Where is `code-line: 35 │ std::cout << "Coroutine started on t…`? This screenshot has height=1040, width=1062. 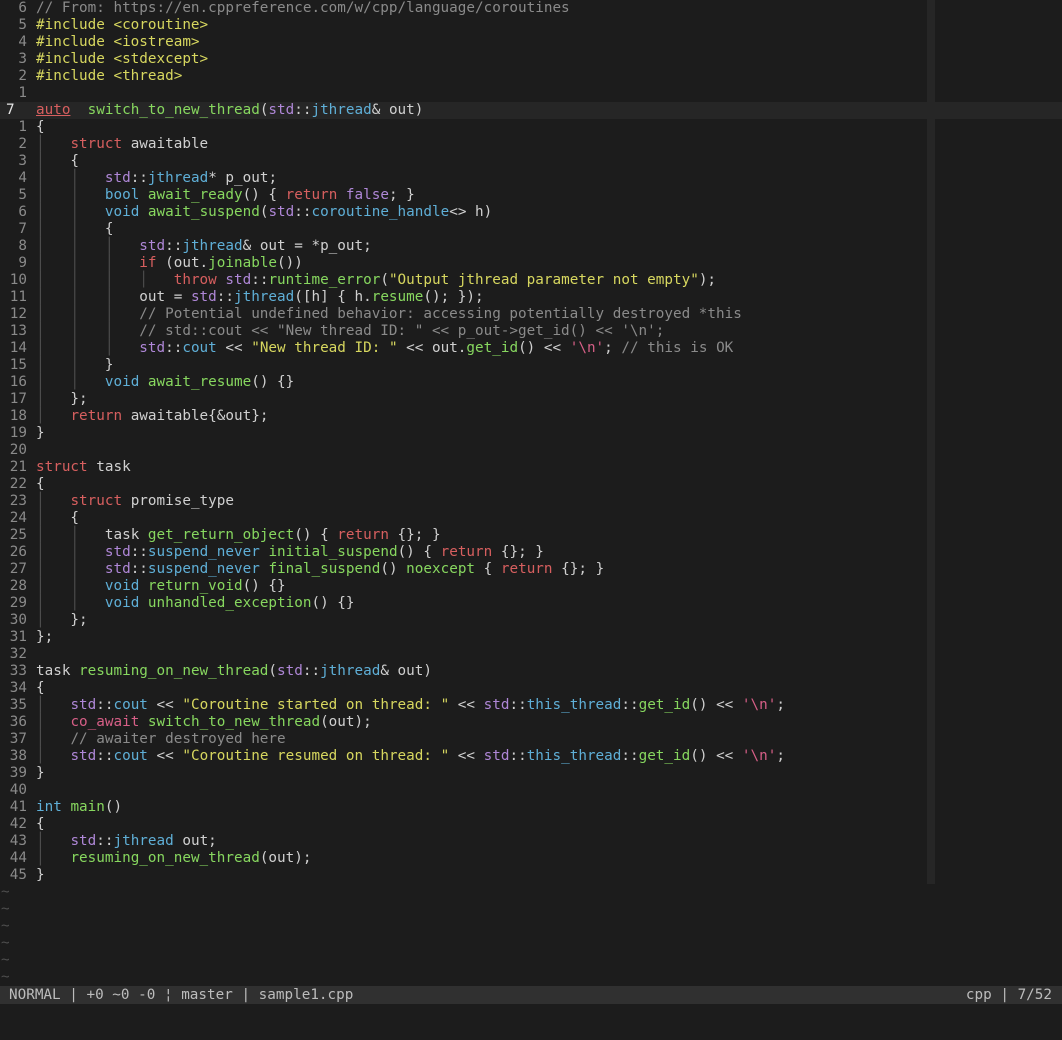
code-line: 35 │ std::cout << "Coroutine started on t… is located at coordinates (531, 705).